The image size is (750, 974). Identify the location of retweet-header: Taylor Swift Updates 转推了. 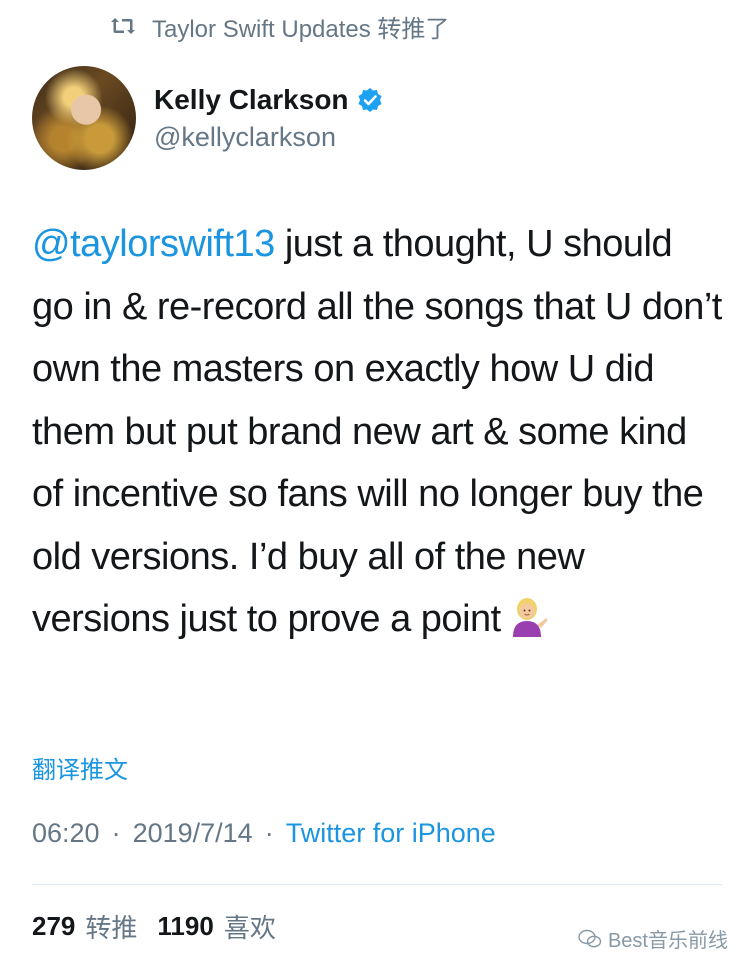
(278, 26).